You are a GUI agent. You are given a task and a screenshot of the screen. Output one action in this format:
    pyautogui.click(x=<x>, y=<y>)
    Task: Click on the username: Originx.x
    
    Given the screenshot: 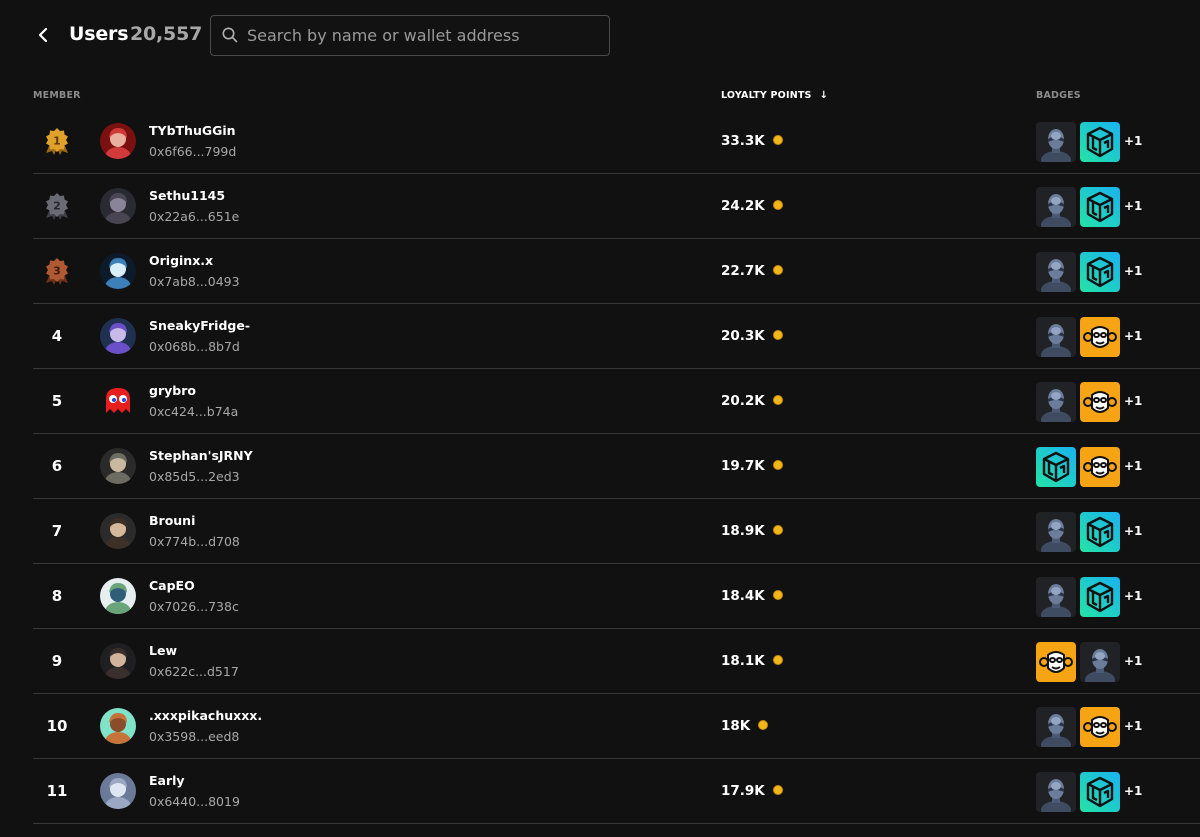 What is the action you would take?
    pyautogui.click(x=181, y=260)
    